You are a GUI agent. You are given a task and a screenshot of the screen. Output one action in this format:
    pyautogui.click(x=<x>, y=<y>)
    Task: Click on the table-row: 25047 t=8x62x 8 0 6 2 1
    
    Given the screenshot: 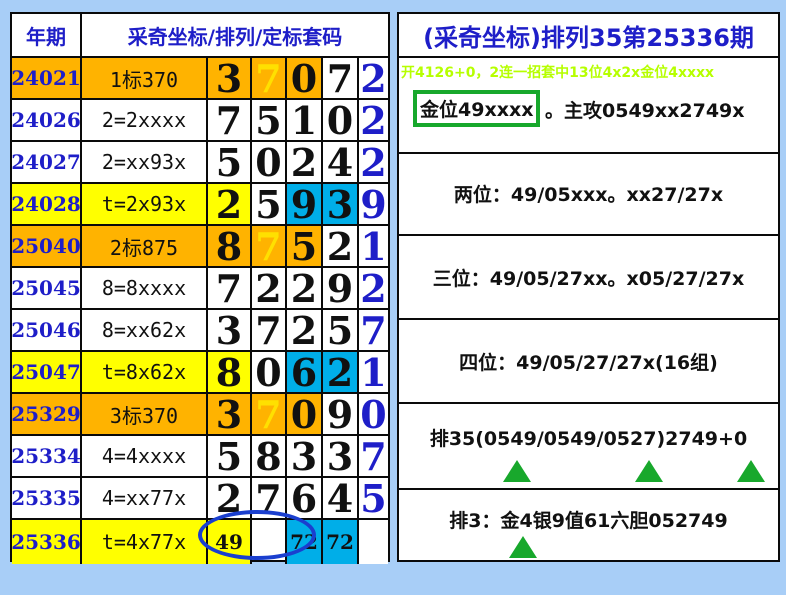 What is the action you would take?
    pyautogui.click(x=199, y=372)
    